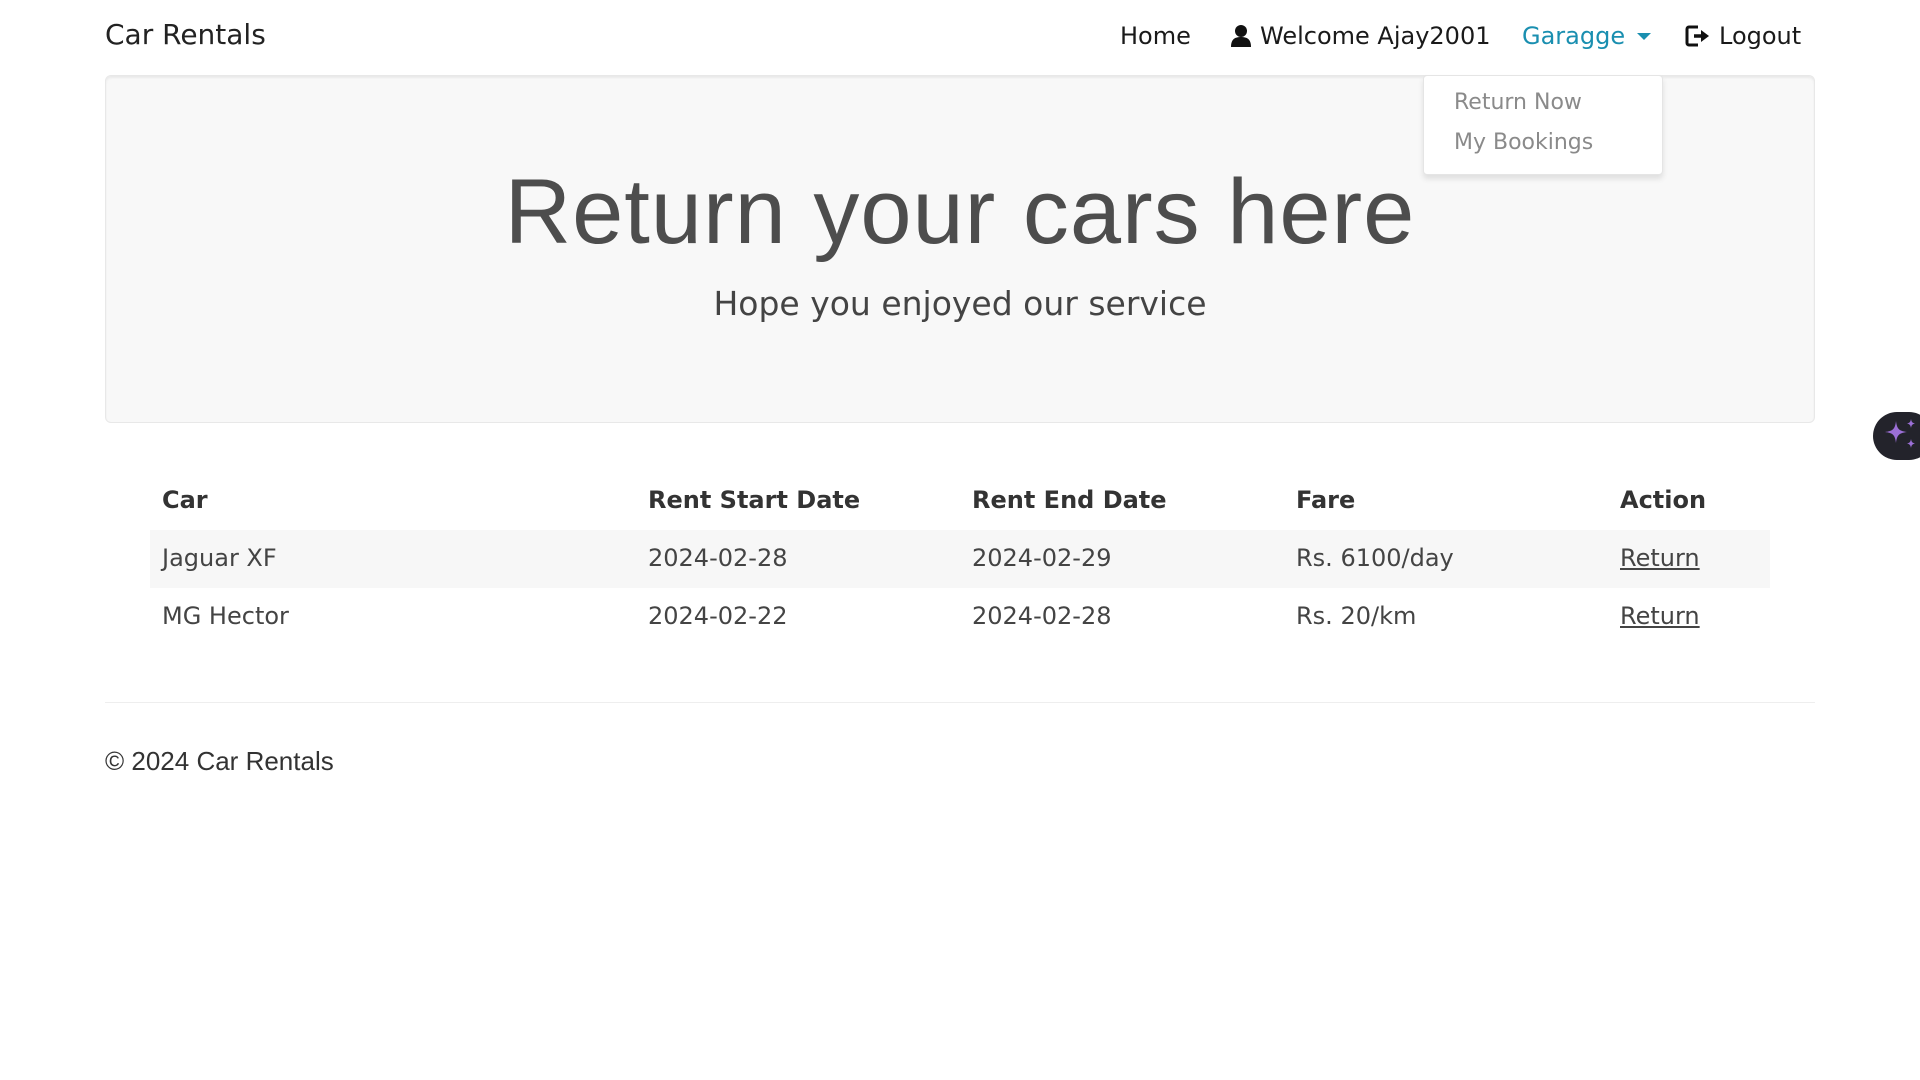 The width and height of the screenshot is (1920, 1080). I want to click on page-title: Return your cars here, so click(960, 212).